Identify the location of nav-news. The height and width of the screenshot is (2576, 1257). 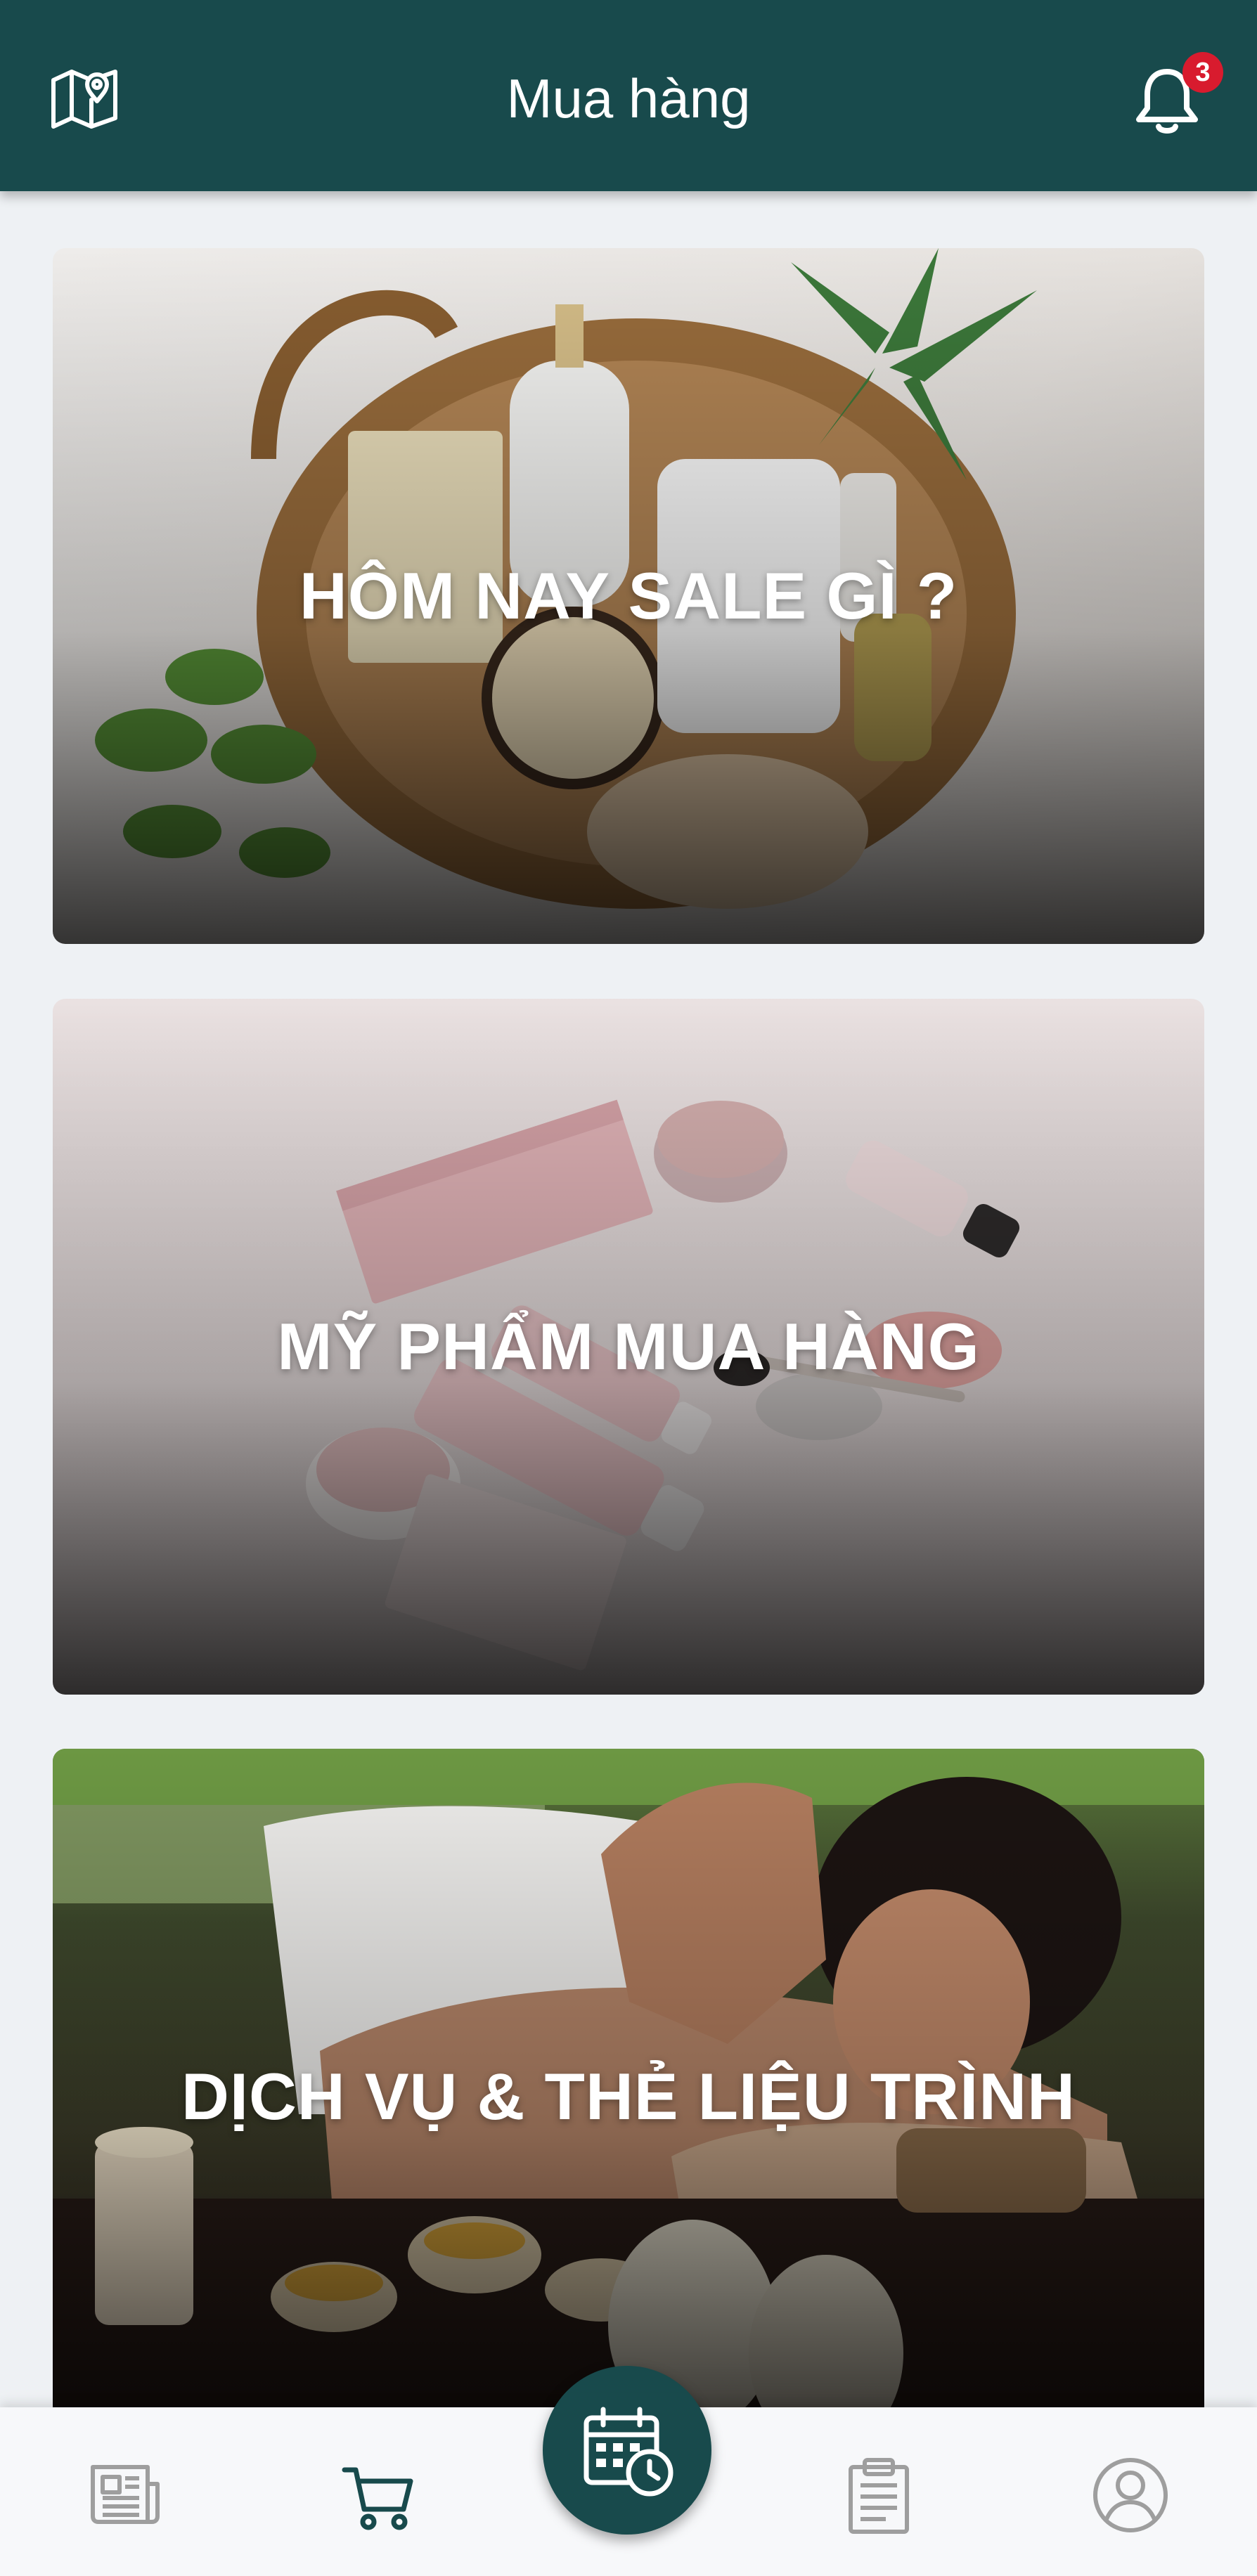
(125, 2495).